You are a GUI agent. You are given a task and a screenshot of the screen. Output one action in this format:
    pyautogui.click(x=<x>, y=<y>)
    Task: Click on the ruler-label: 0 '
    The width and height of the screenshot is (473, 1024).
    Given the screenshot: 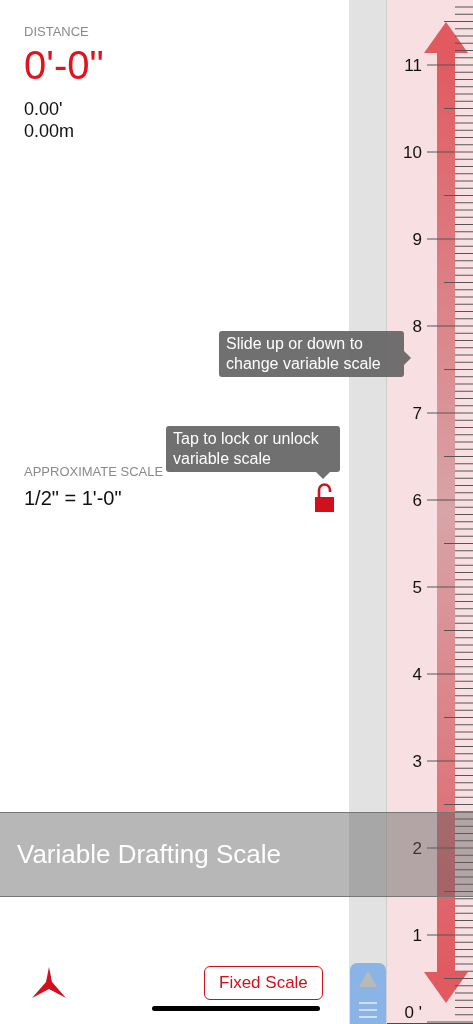 What is the action you would take?
    pyautogui.click(x=413, y=1012)
    